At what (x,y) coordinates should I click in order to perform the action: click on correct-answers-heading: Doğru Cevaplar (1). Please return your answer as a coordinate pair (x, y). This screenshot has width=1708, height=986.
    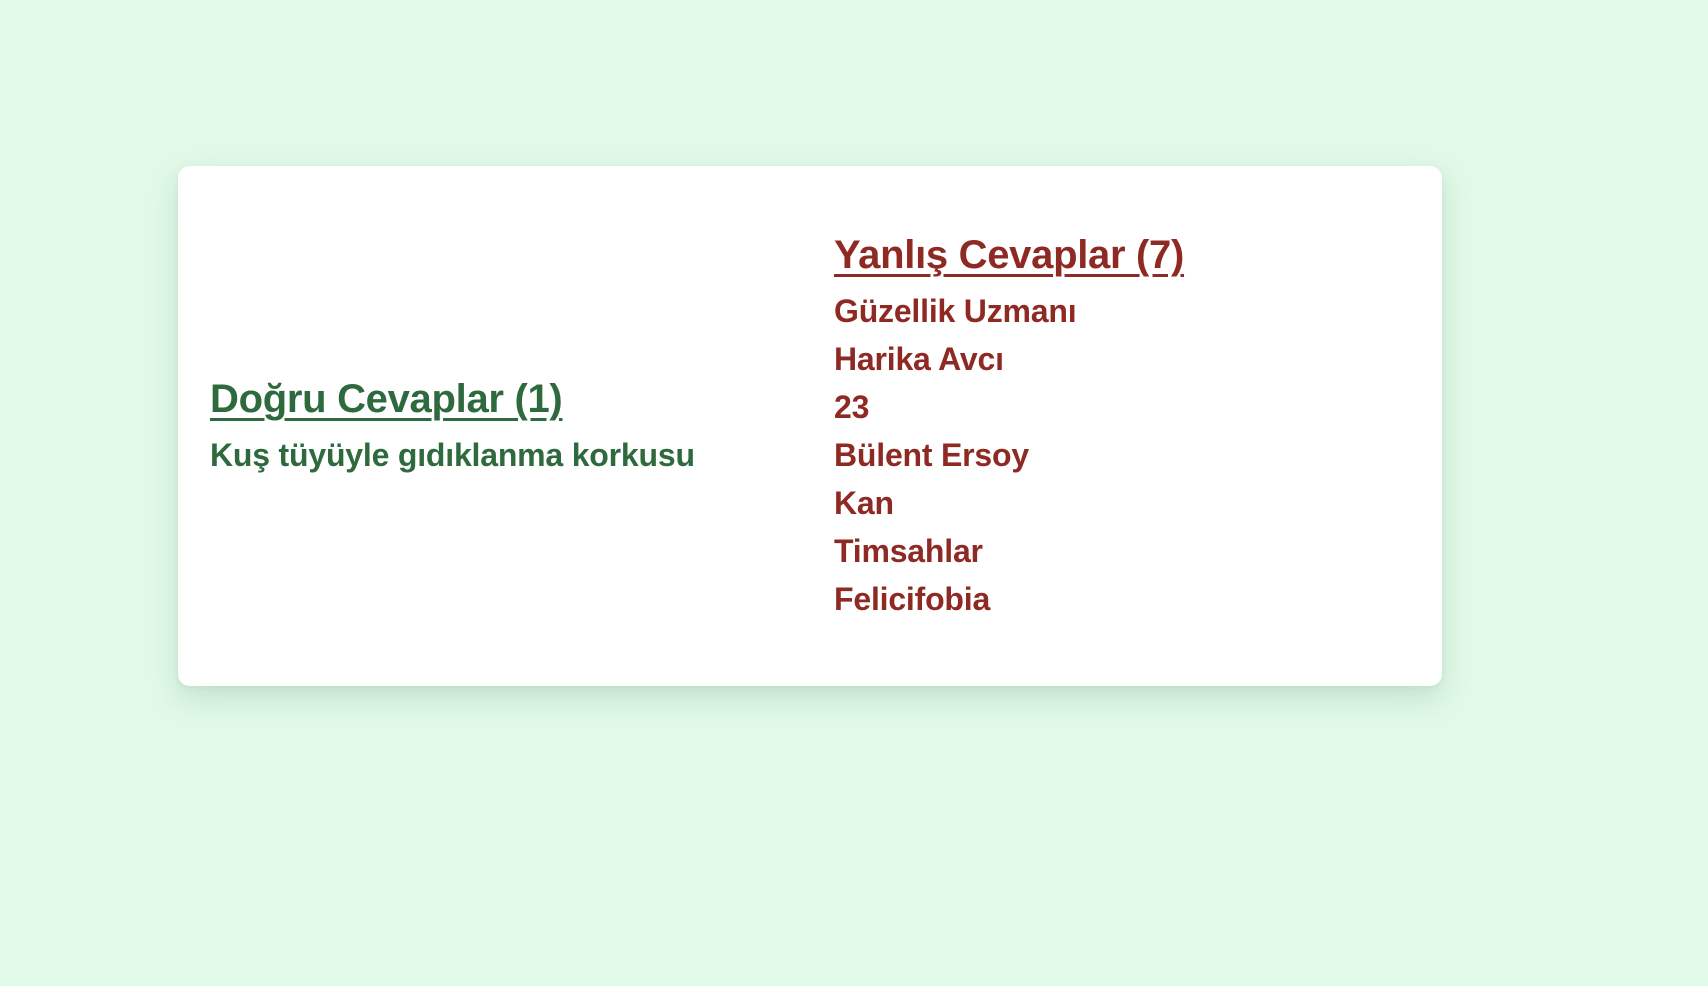
    Looking at the image, I should click on (522, 399).